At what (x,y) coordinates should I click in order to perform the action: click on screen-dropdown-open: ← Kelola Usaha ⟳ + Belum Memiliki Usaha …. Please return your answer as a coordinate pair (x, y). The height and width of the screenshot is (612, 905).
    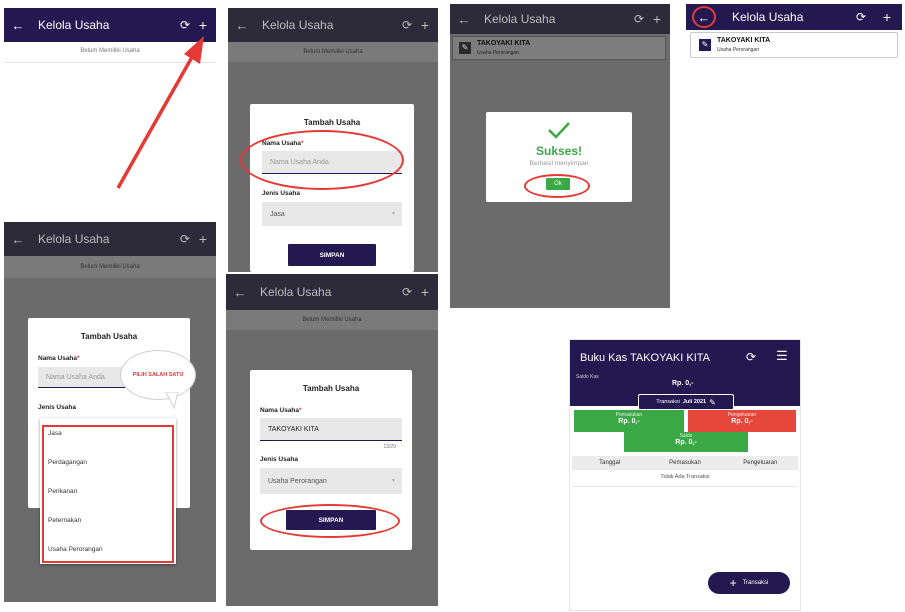
    Looking at the image, I should click on (110, 412).